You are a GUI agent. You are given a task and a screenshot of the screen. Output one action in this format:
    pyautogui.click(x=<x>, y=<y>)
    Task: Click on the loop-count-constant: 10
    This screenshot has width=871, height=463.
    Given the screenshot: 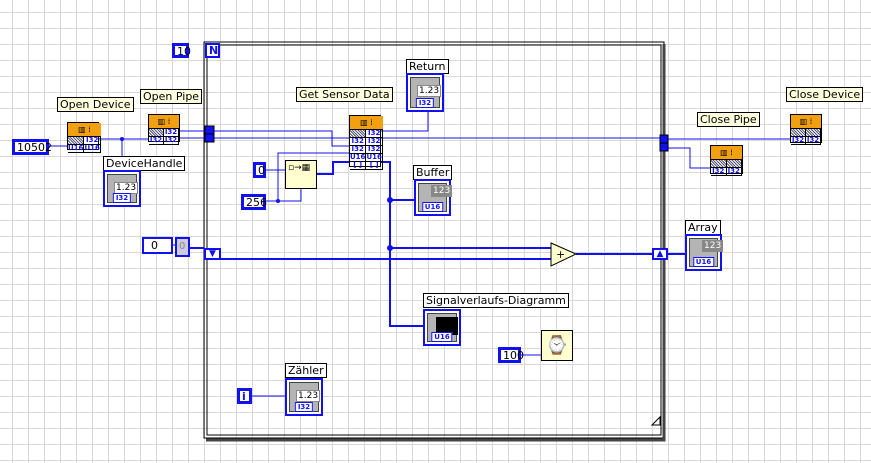 What is the action you would take?
    pyautogui.click(x=181, y=50)
    